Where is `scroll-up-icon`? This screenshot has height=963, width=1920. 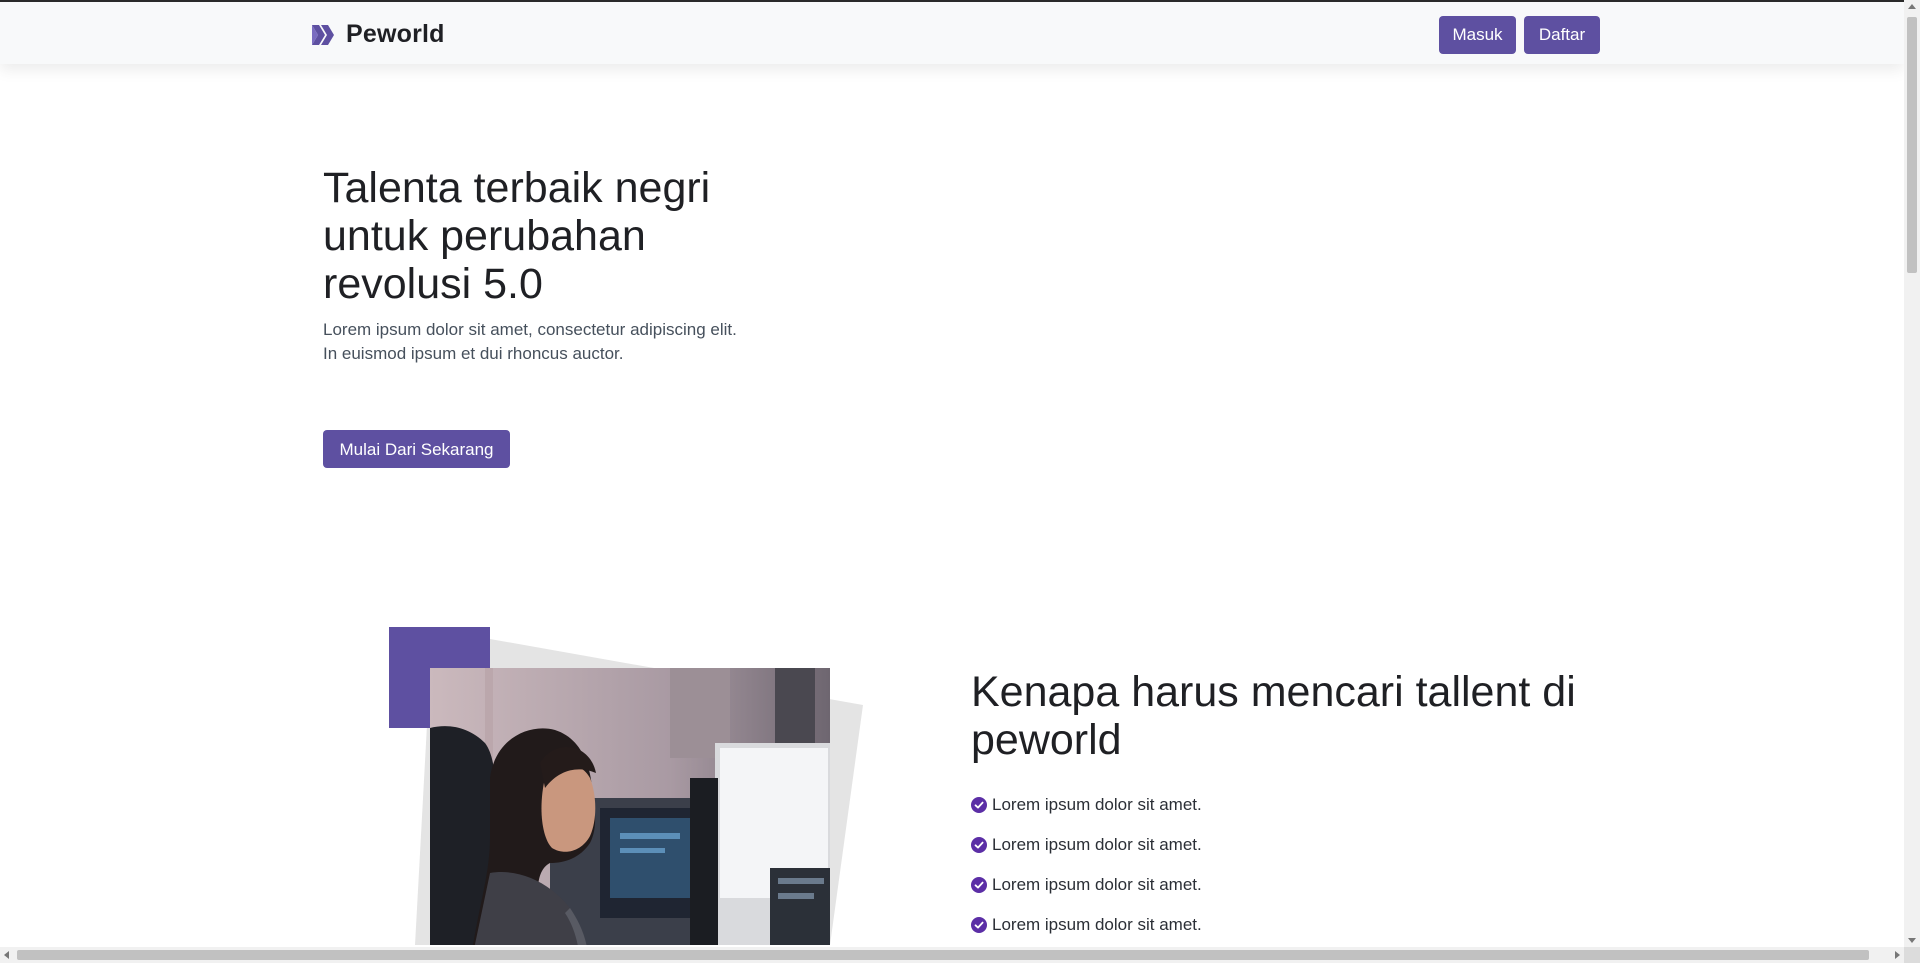
scroll-up-icon is located at coordinates (1912, 6).